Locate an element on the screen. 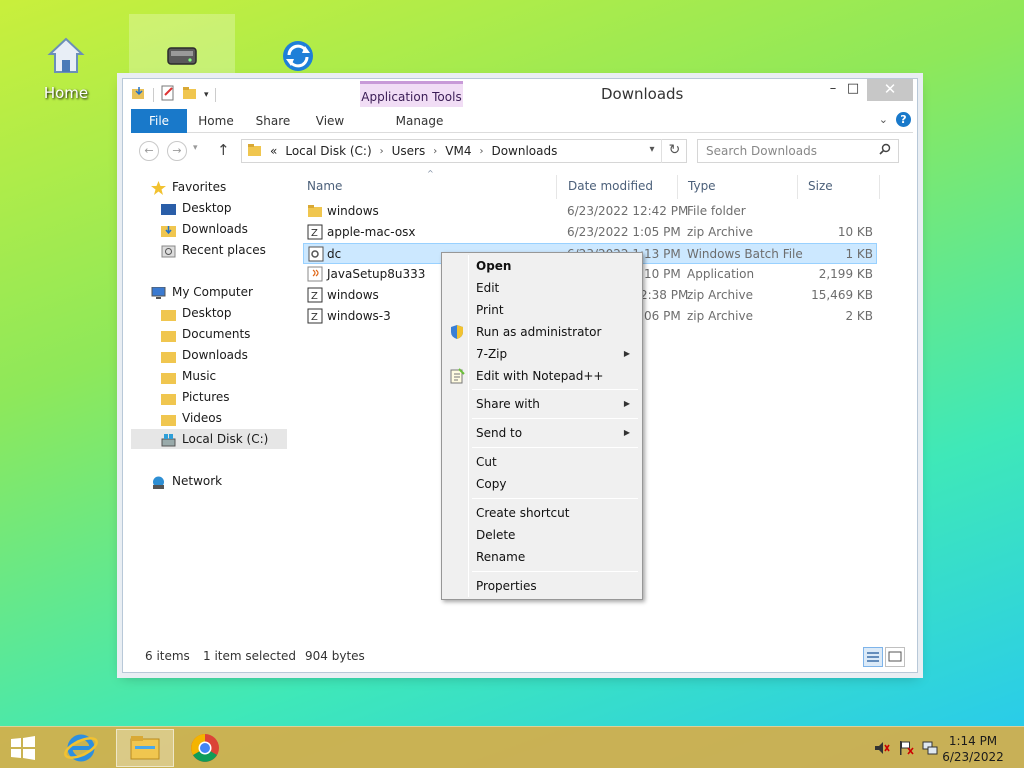 This screenshot has width=1024, height=768. desktop-icon-home: Home is located at coordinates (66, 69).